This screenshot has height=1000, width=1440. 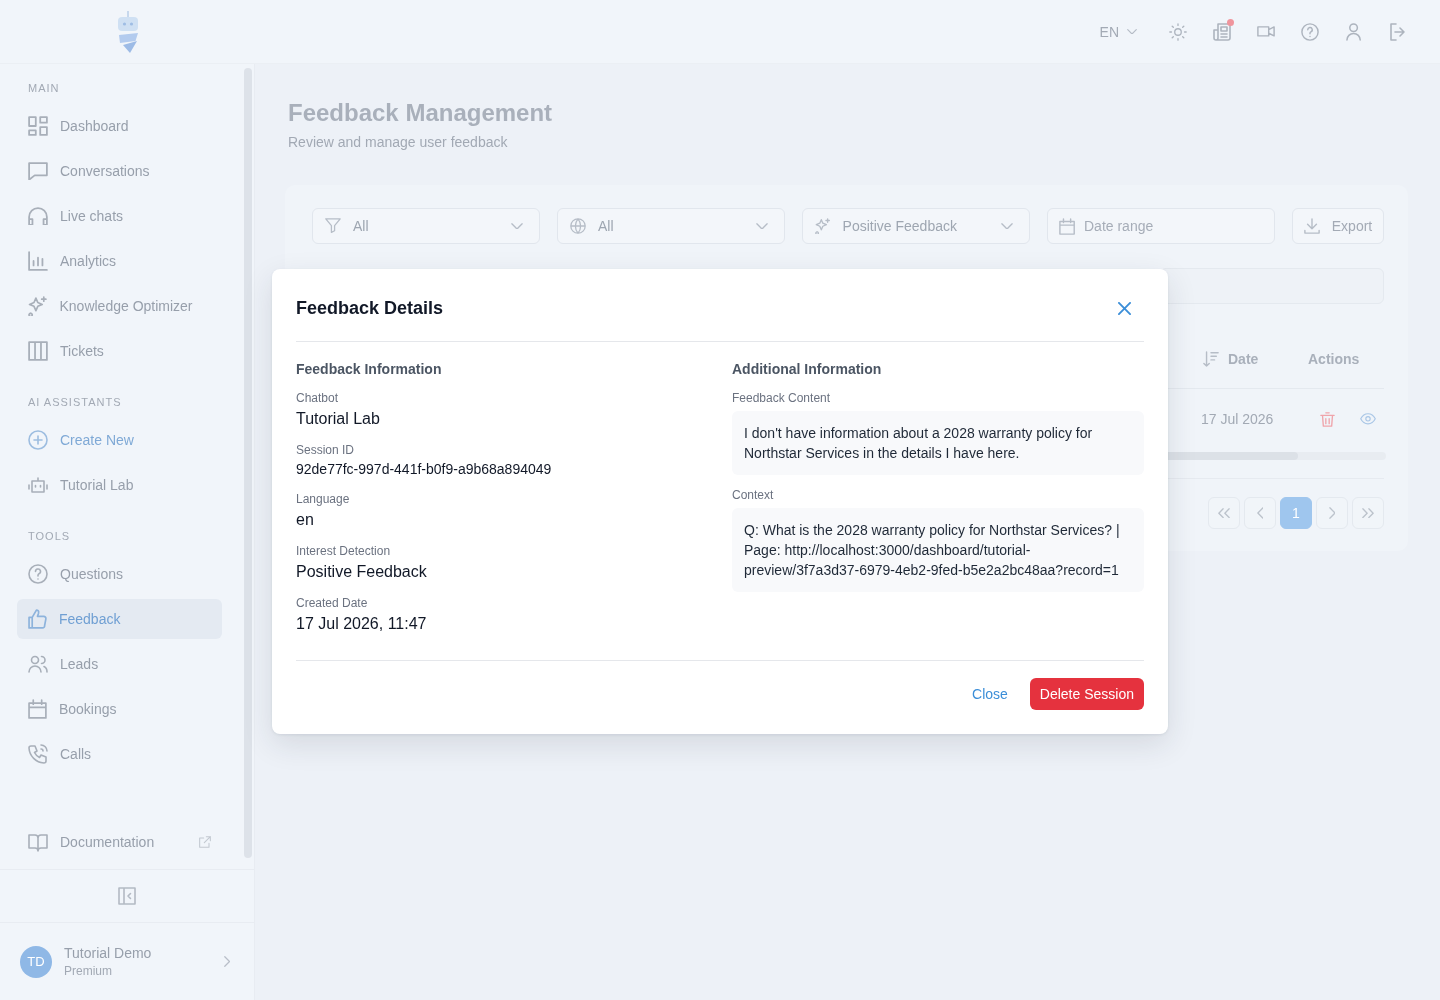 What do you see at coordinates (398, 142) in the screenshot?
I see `page-subtitle: Review and manage user feedback` at bounding box center [398, 142].